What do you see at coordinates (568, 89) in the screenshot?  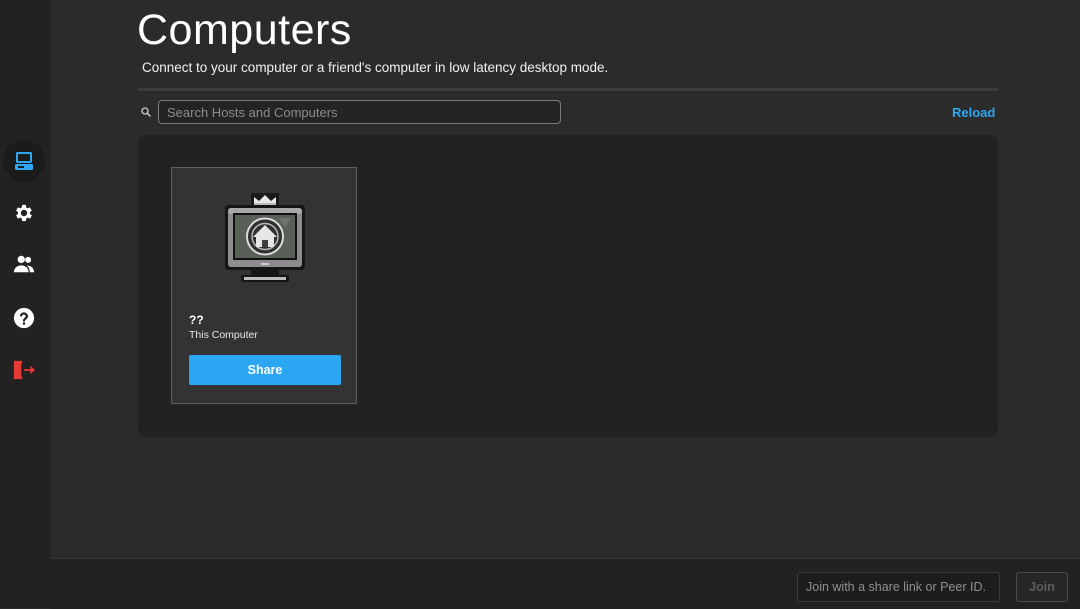 I see `header-divider` at bounding box center [568, 89].